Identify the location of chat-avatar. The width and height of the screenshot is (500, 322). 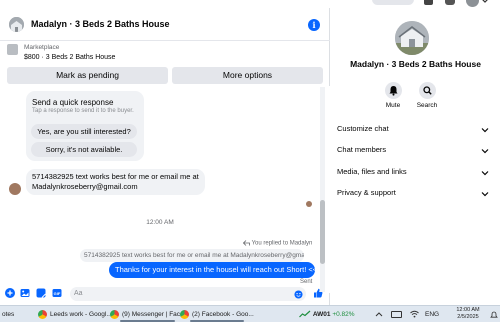
(16, 24).